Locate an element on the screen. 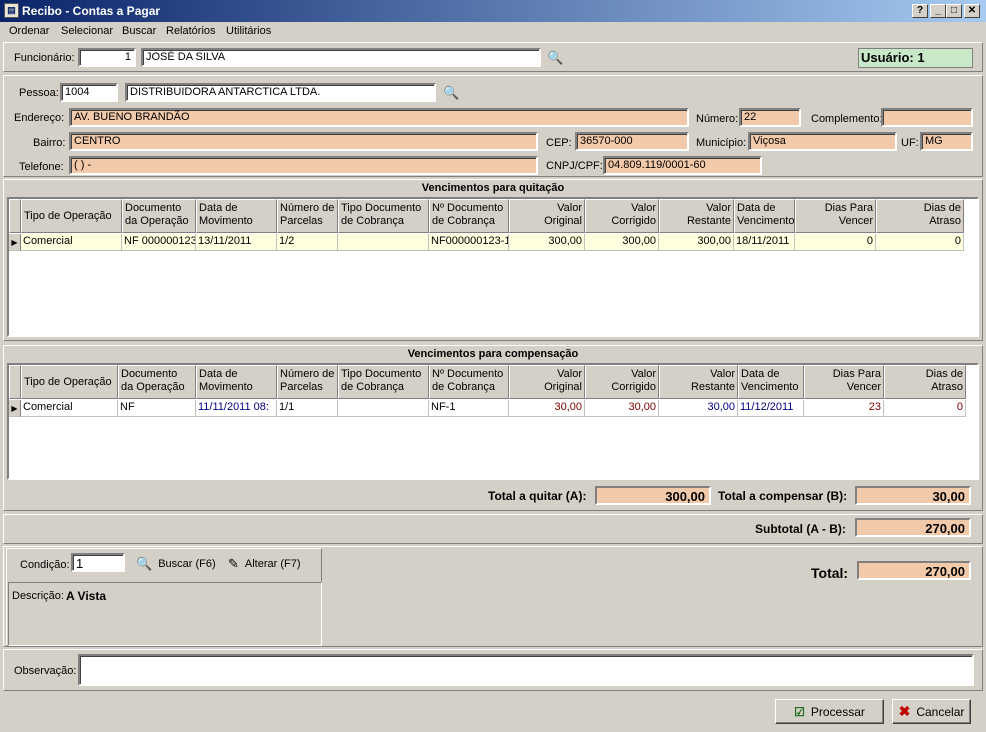  quitacao-title: Vencimentos para quitação is located at coordinates (493, 188).